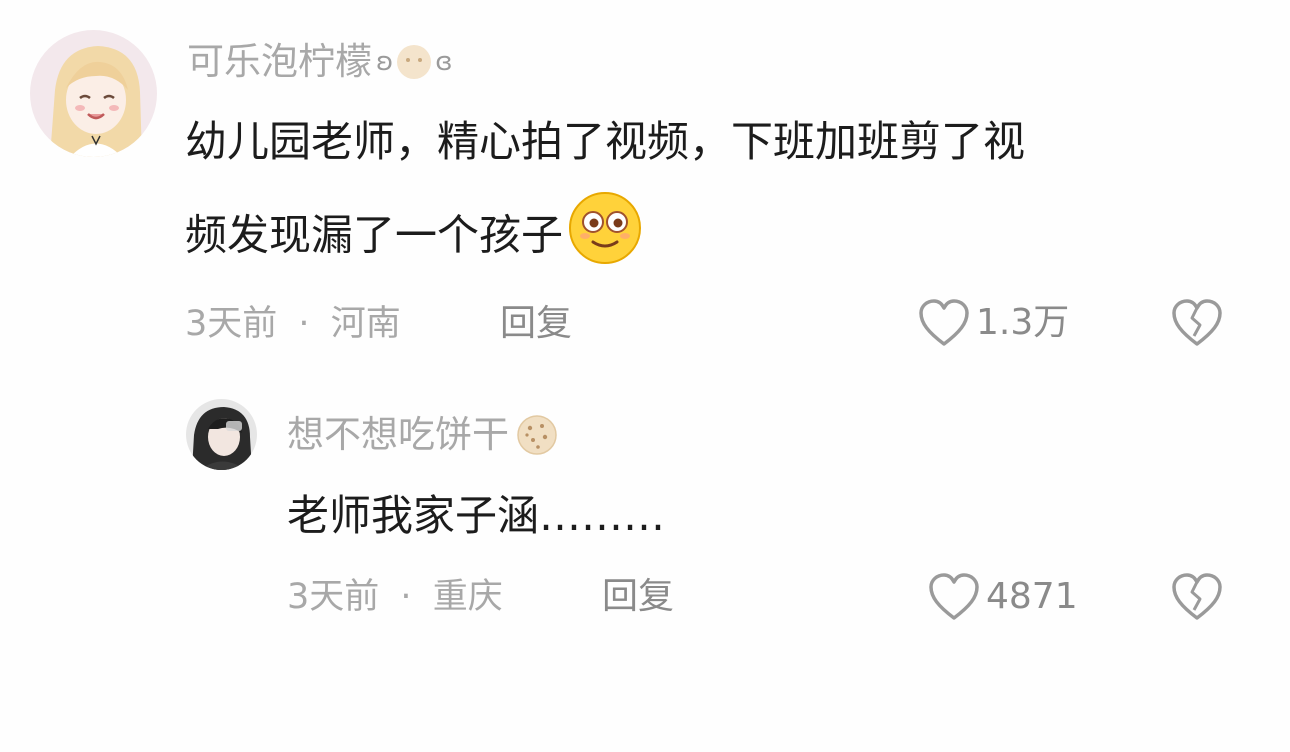  I want to click on location: 重庆, so click(467, 597).